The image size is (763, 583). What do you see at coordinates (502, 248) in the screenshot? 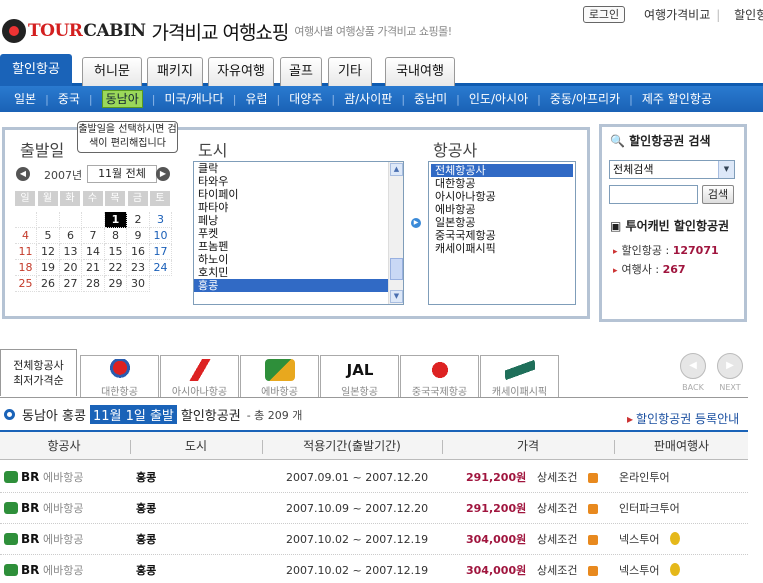
I see `airline-option: 캐세이패시픽` at bounding box center [502, 248].